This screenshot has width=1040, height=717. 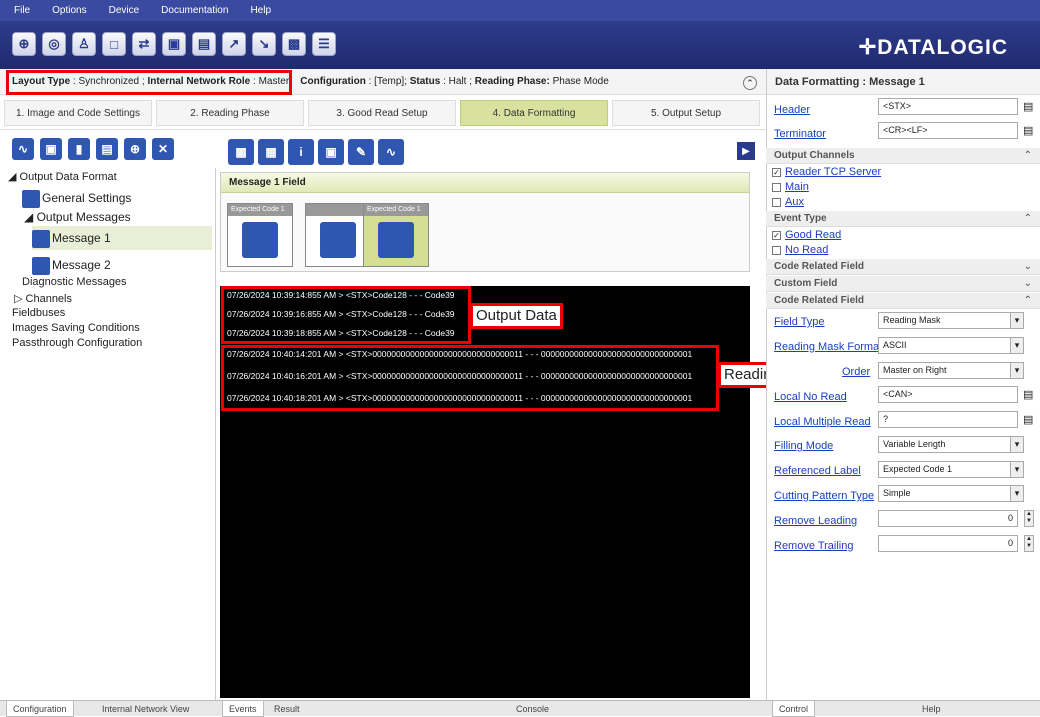 I want to click on remove-leading-input: 0, so click(x=948, y=518).